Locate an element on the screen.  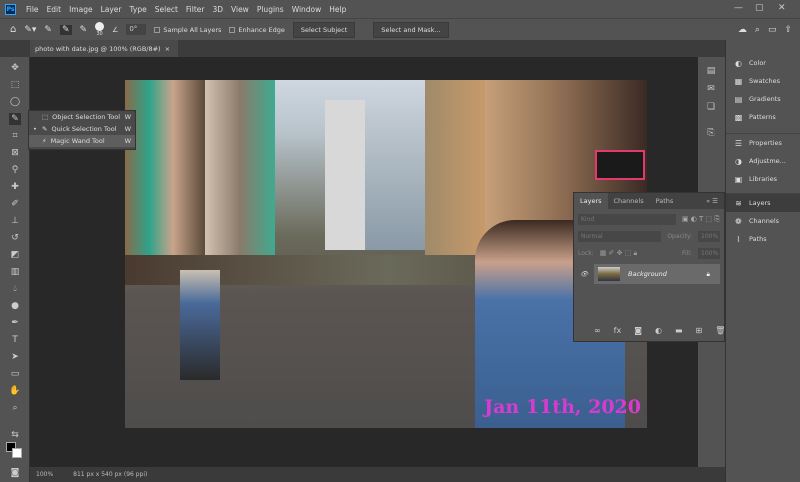
history-brush-icon: ↺ is located at coordinates (15, 238).